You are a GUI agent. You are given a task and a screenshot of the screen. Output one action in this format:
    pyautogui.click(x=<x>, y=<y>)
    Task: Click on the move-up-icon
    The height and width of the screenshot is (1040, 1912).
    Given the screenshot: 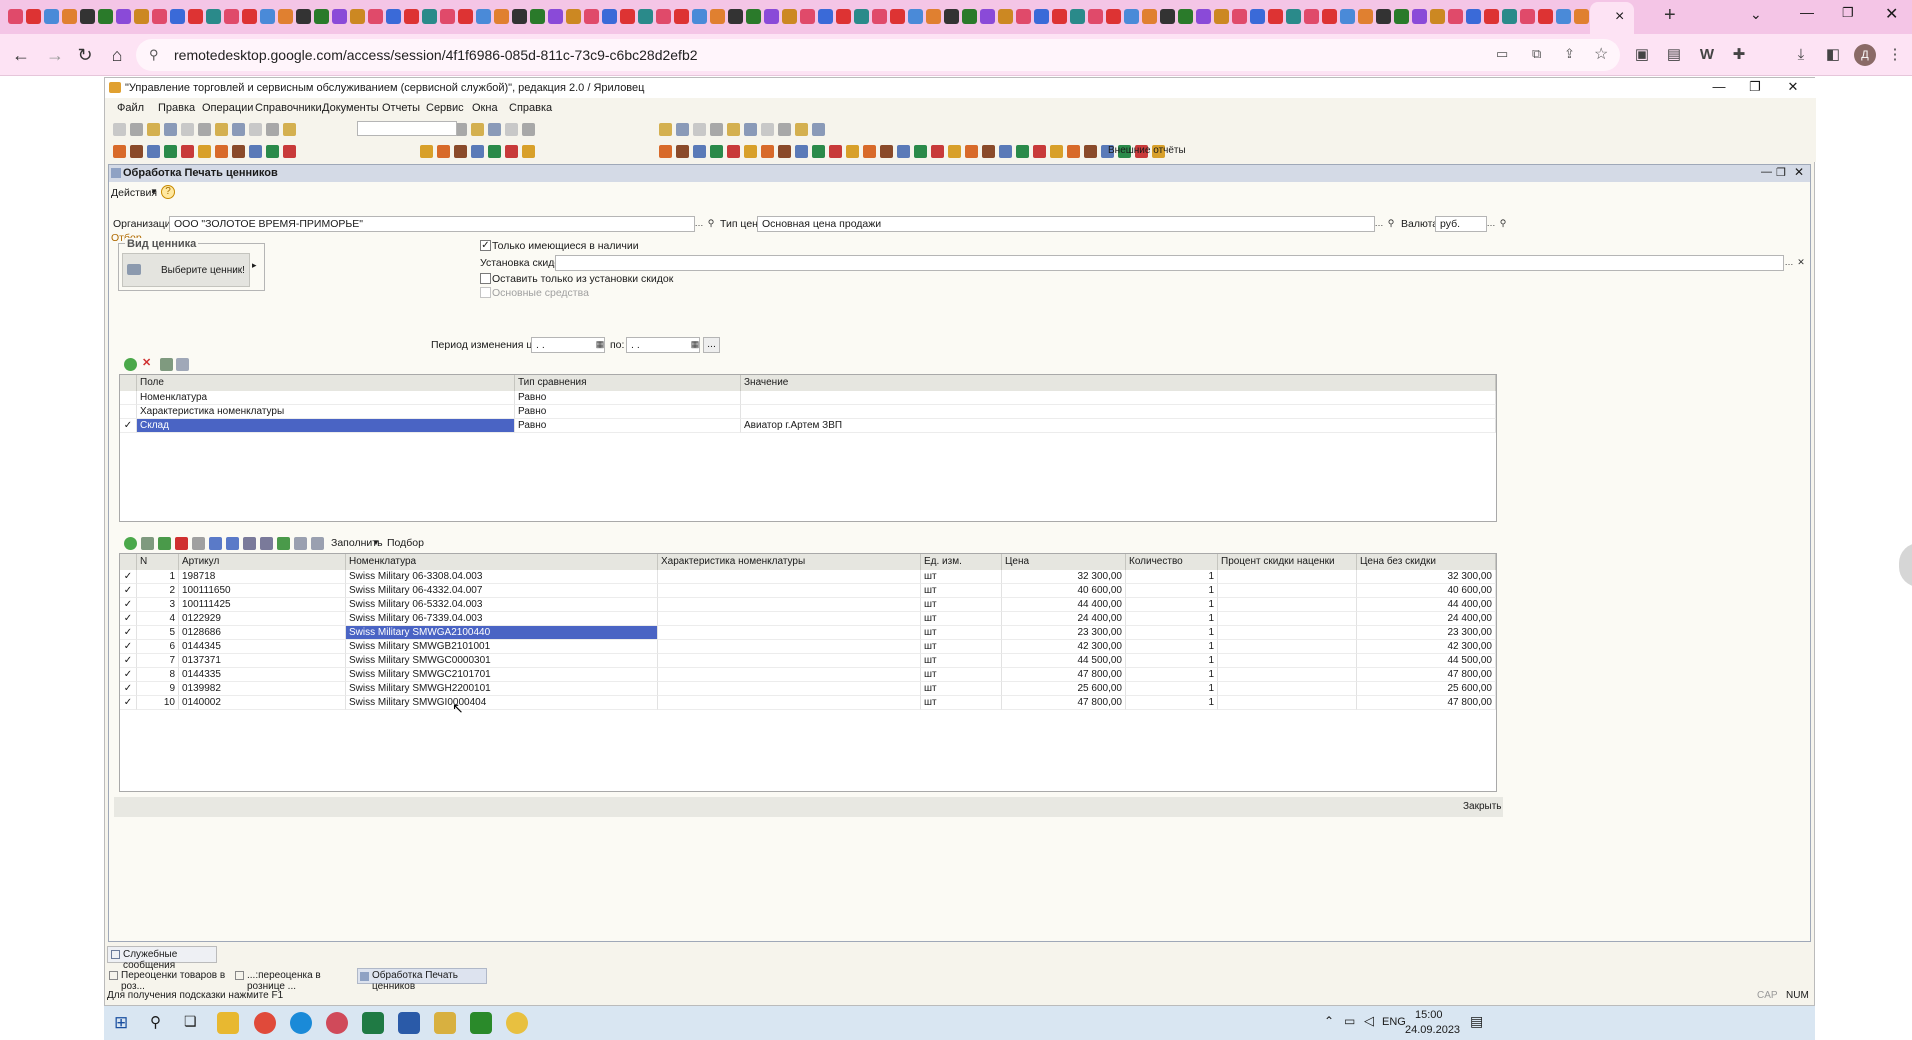 What is the action you would take?
    pyautogui.click(x=215, y=543)
    